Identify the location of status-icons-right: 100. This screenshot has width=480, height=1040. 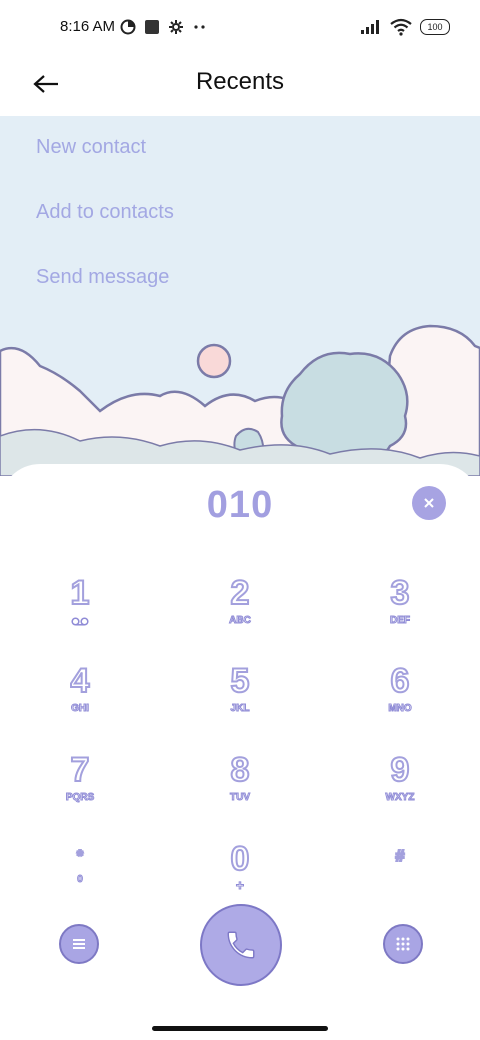
(405, 27).